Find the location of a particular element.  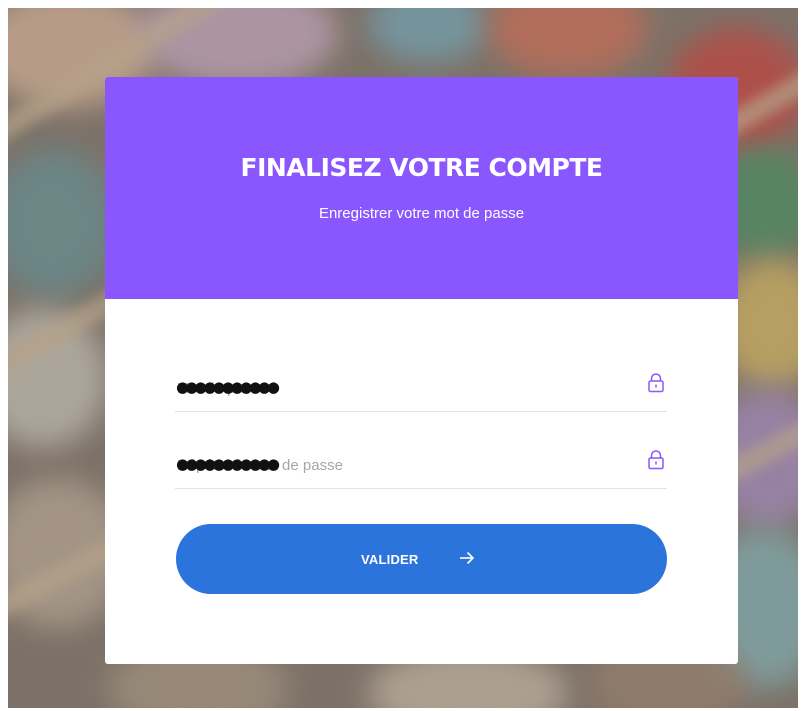

arrow-right-icon is located at coordinates (467, 558).